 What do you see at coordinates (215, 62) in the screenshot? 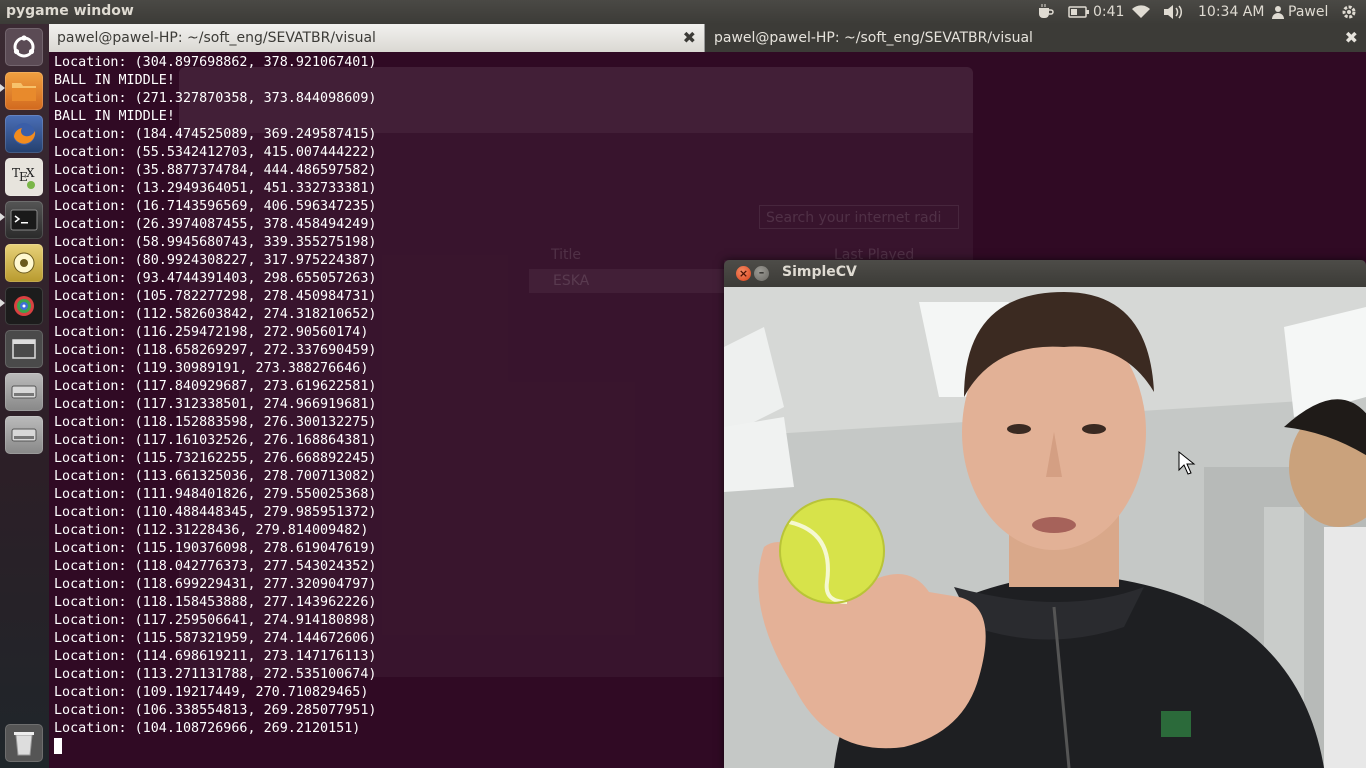
I see `terminal-line: Location: (304.897698862, 378.921067401)` at bounding box center [215, 62].